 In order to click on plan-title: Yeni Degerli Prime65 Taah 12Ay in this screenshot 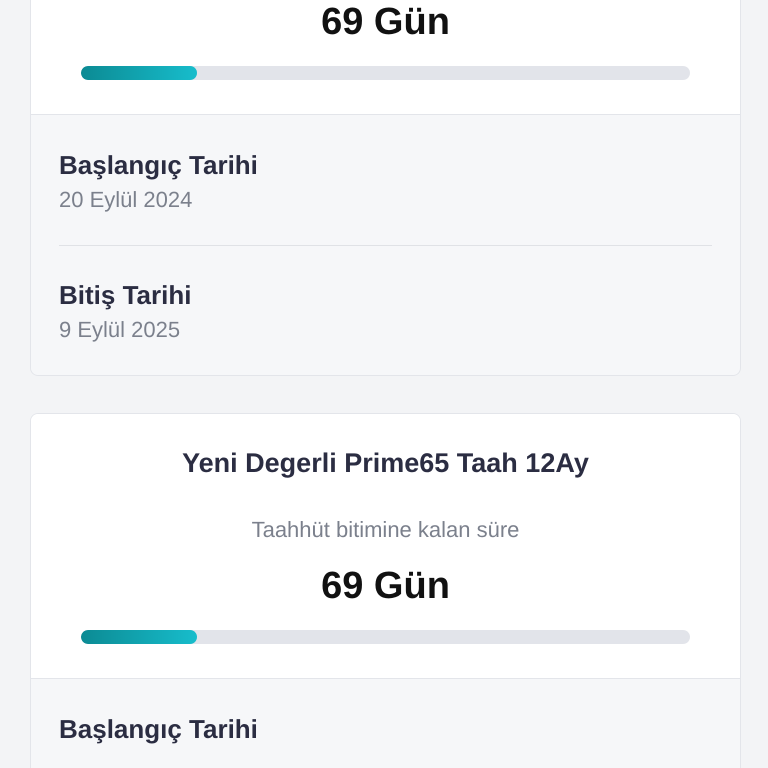, I will do `click(385, 463)`.